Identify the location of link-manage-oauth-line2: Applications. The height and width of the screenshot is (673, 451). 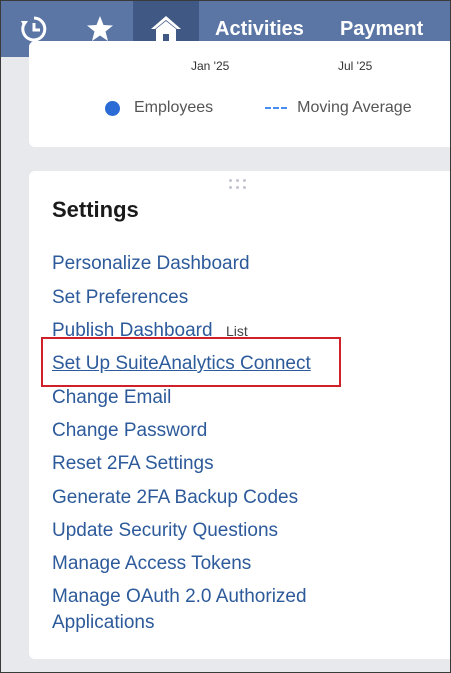
(103, 623).